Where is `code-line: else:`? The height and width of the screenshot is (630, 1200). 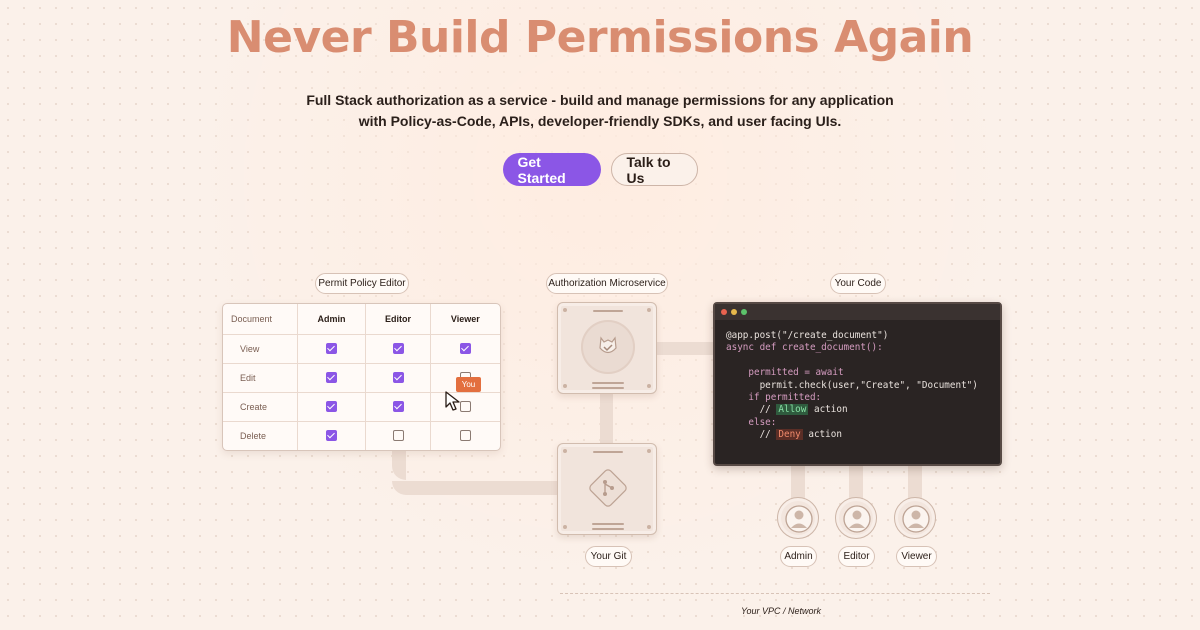
code-line: else: is located at coordinates (751, 422).